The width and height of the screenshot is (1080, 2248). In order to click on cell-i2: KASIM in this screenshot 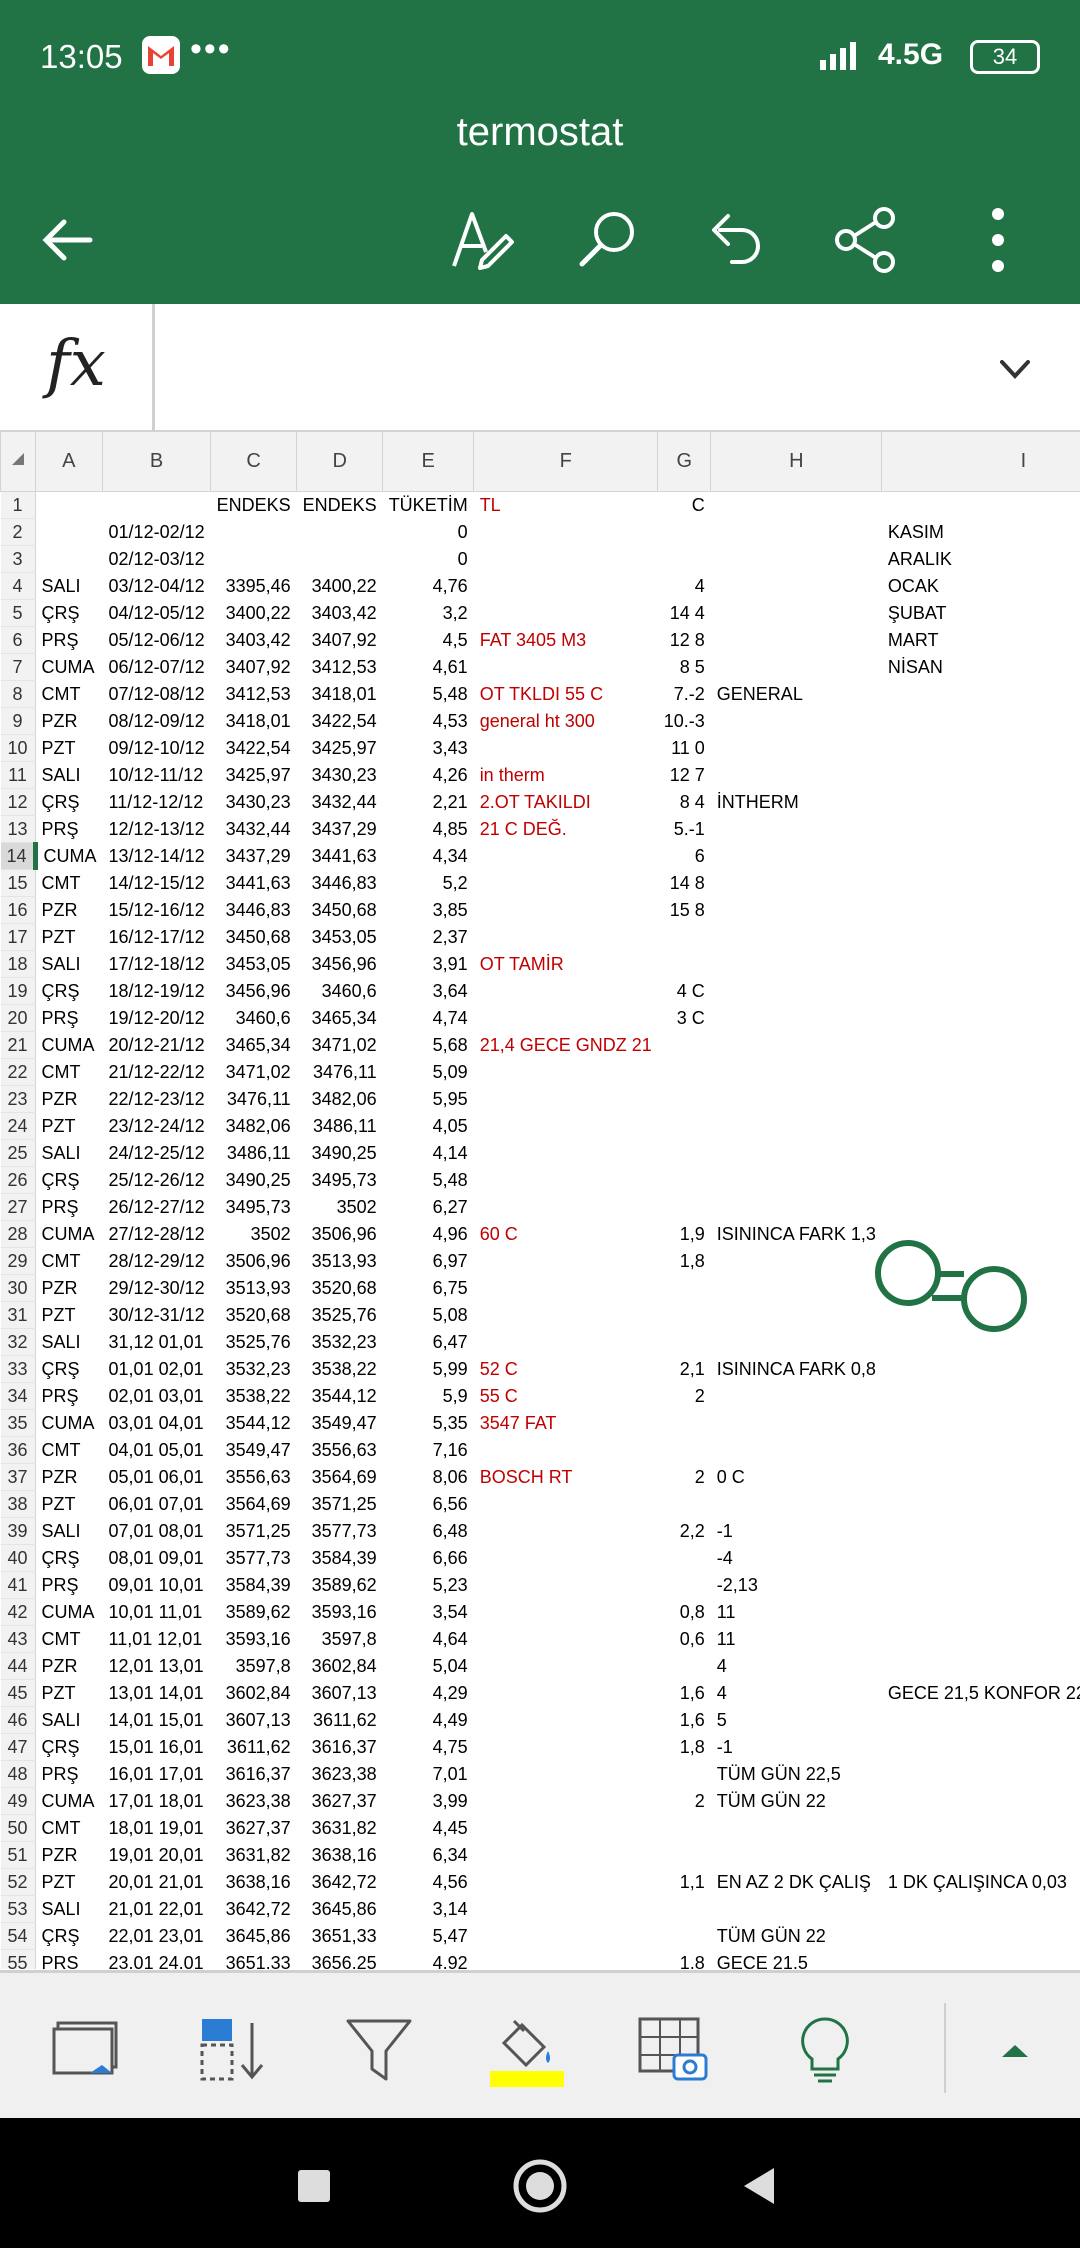, I will do `click(981, 532)`.